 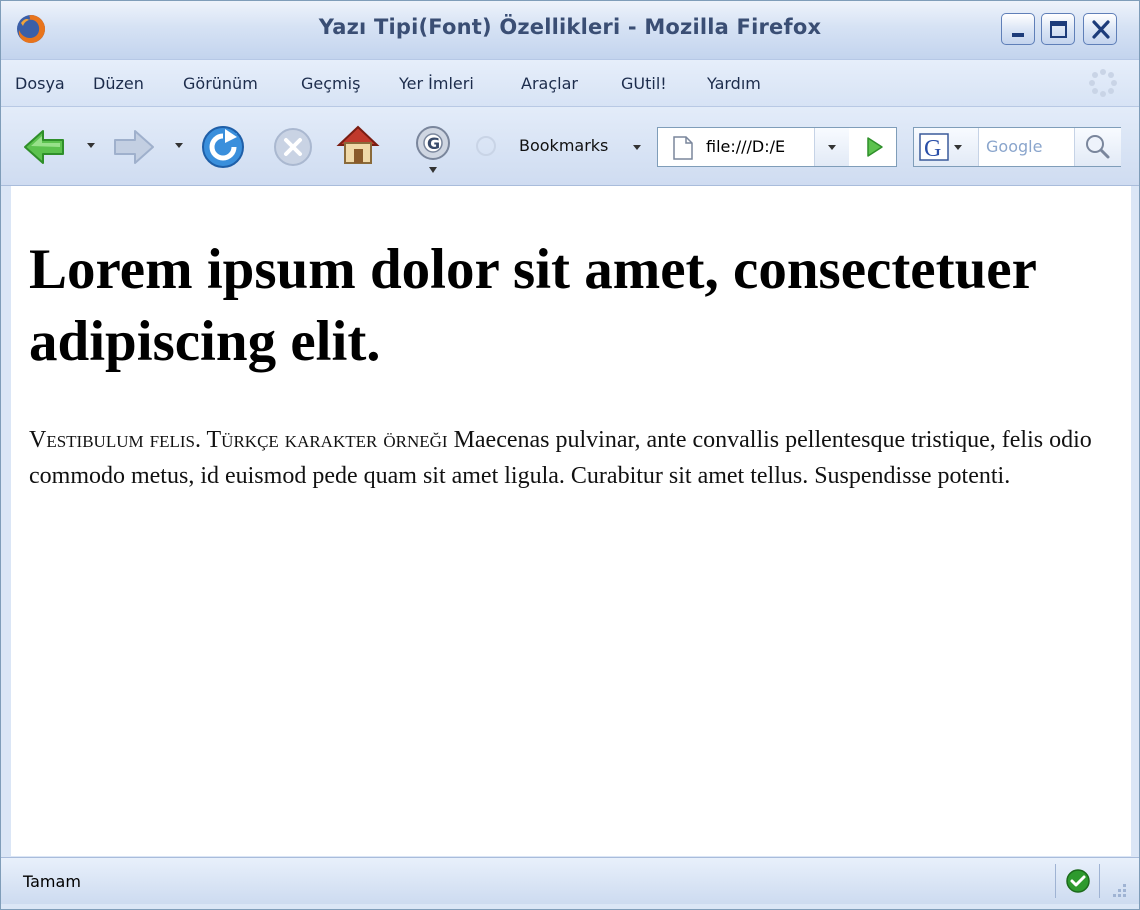 I want to click on menu-gutil: GUtil!, so click(x=644, y=83).